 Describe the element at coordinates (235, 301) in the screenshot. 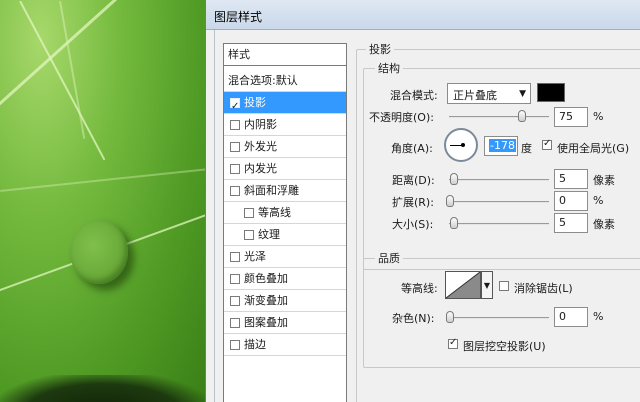

I see `gradient-overlay-checkbox` at that location.